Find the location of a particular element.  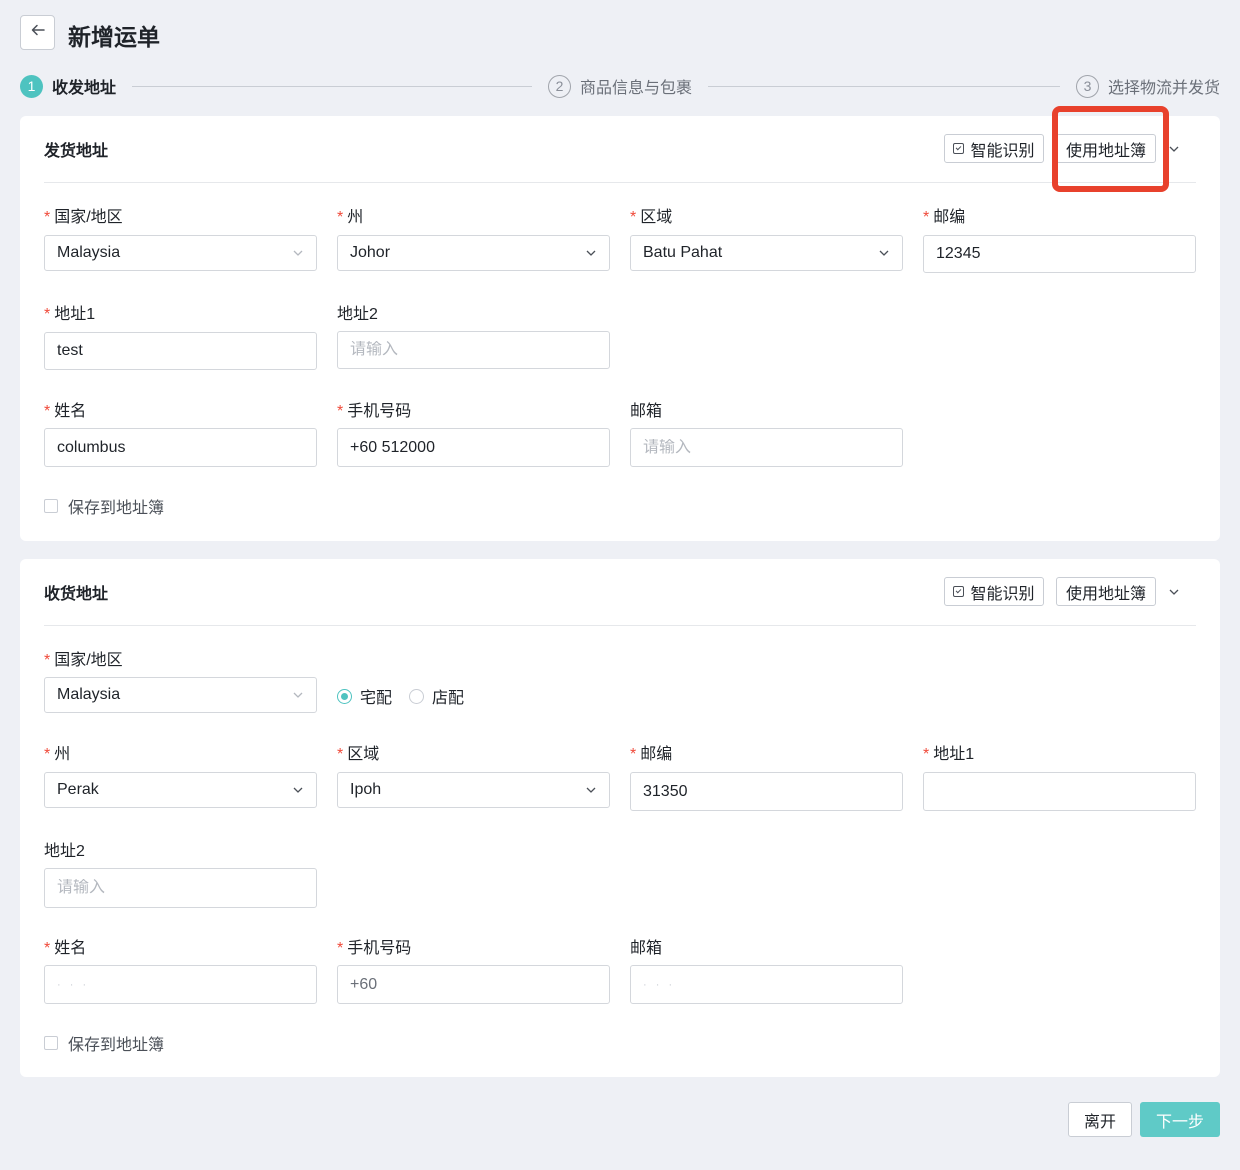

radio-unchecked is located at coordinates (416, 696).